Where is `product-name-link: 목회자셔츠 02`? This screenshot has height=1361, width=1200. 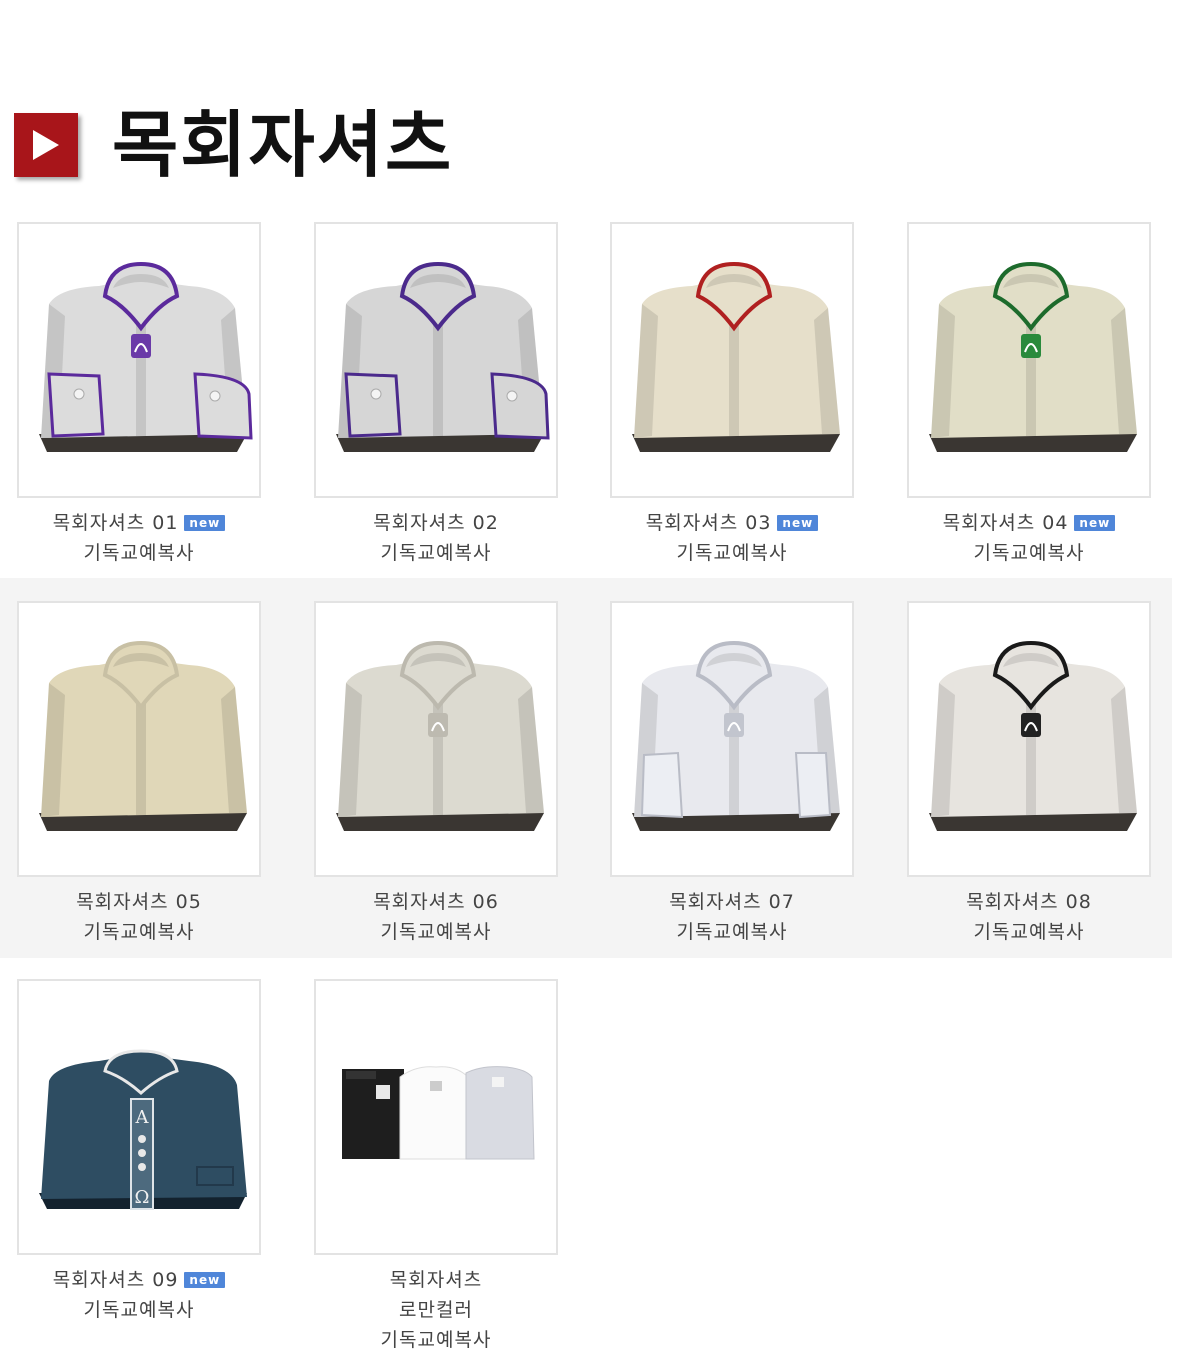
product-name-link: 목회자셔츠 02 is located at coordinates (436, 523).